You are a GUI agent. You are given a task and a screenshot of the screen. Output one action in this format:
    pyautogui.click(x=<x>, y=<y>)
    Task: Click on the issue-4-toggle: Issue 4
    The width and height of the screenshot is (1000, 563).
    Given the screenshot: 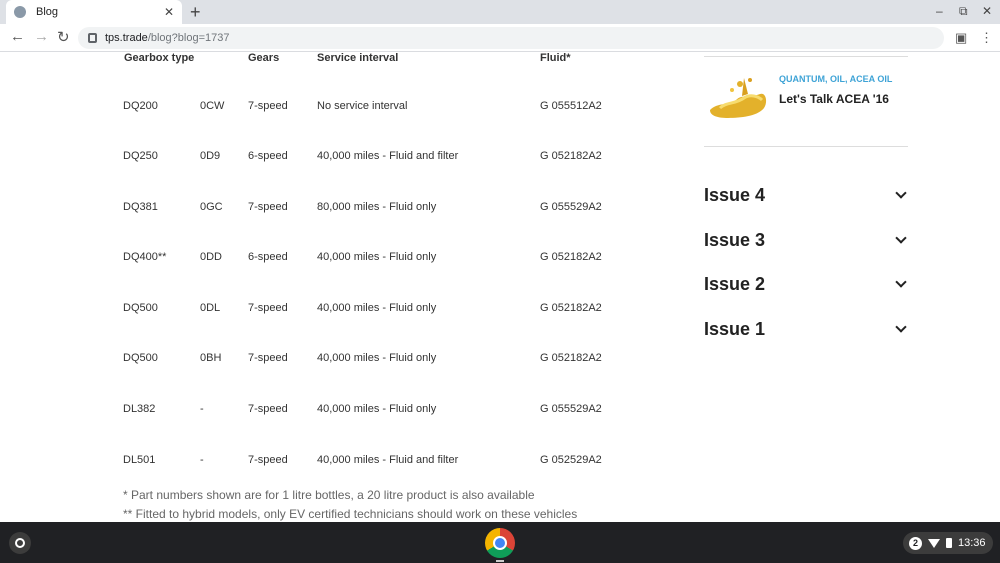 What is the action you would take?
    pyautogui.click(x=806, y=195)
    